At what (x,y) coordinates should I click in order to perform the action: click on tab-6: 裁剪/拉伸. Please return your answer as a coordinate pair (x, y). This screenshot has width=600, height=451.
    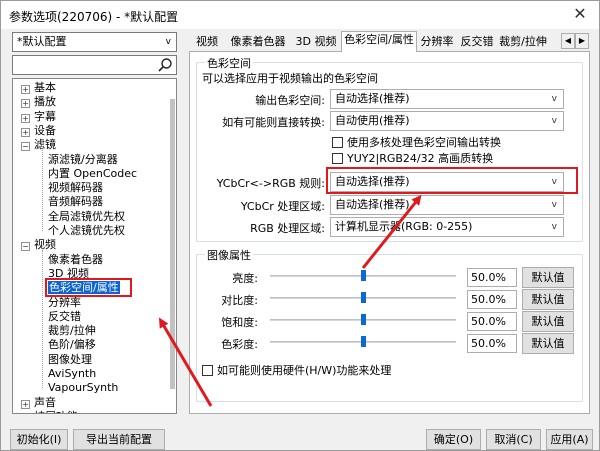
    Looking at the image, I should click on (523, 42).